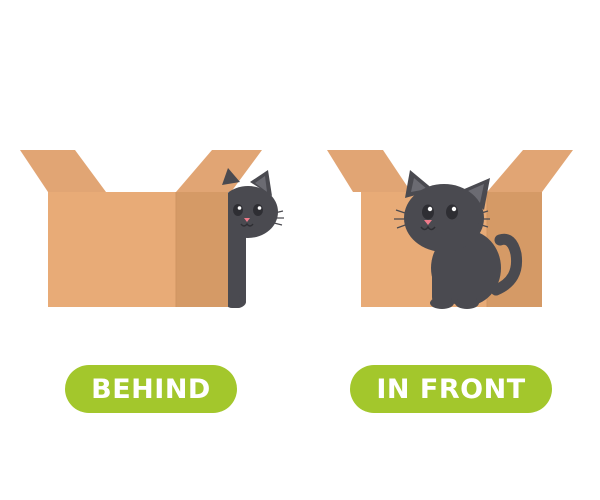 Image resolution: width=600 pixels, height=500 pixels. I want to click on cat-paw-left, so click(442, 303).